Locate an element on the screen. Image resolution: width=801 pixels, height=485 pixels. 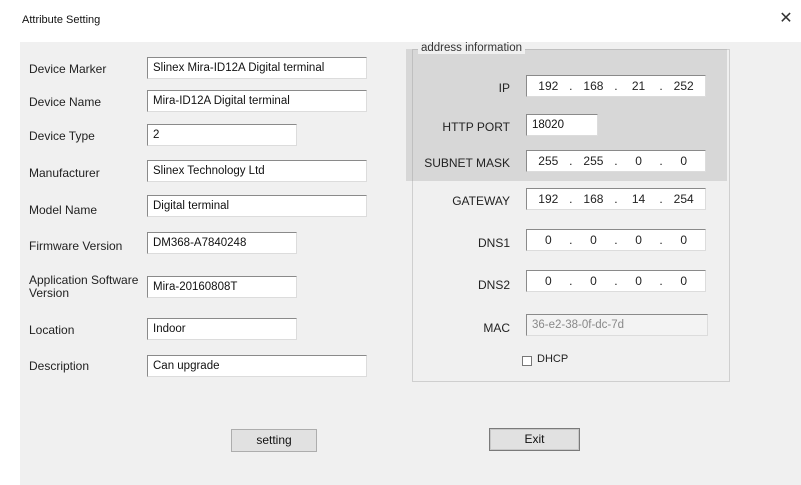
manufacturer-label: Manufacturer is located at coordinates (64, 173).